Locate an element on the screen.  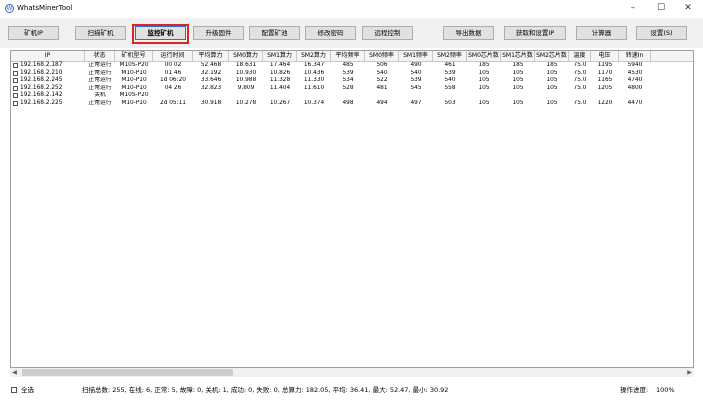
column-header: SM0芯片数 is located at coordinates (484, 56).